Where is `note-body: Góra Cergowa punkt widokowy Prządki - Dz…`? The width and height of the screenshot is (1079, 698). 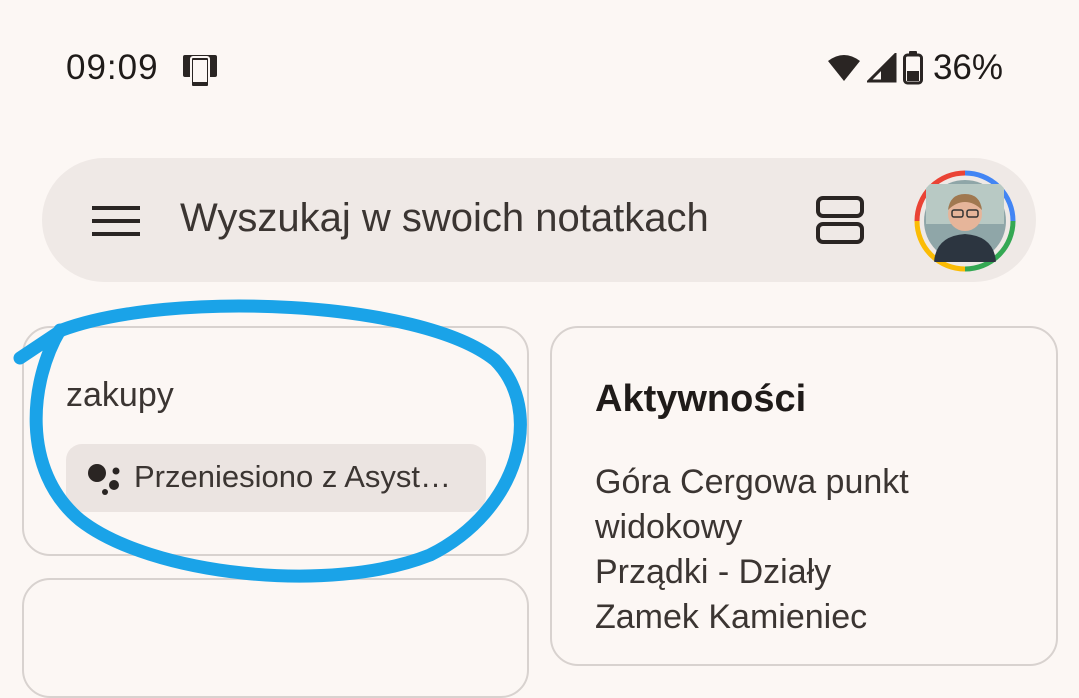
note-body: Góra Cergowa punkt widokowy Prządki - Dz… is located at coordinates (815, 550).